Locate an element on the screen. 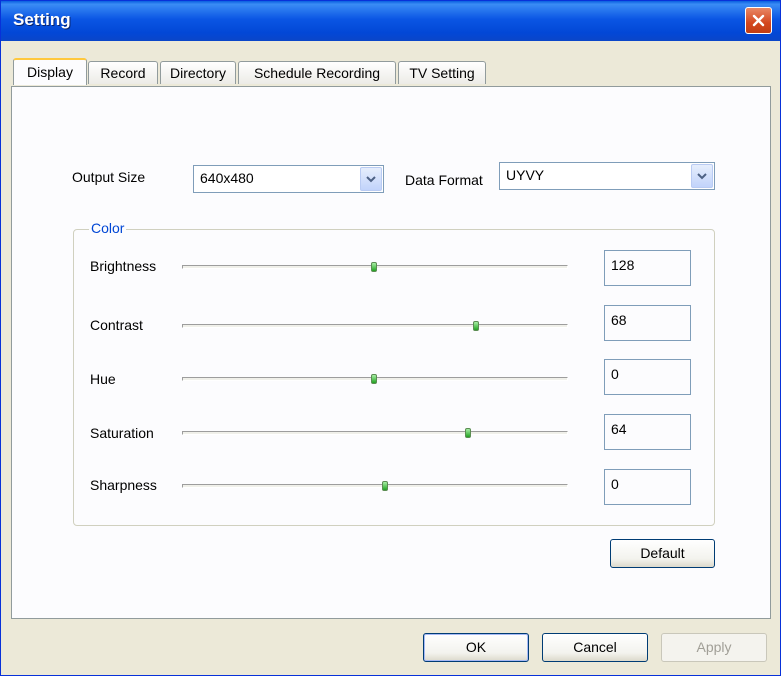 This screenshot has width=783, height=678. sharpness-slider-thumb is located at coordinates (385, 486).